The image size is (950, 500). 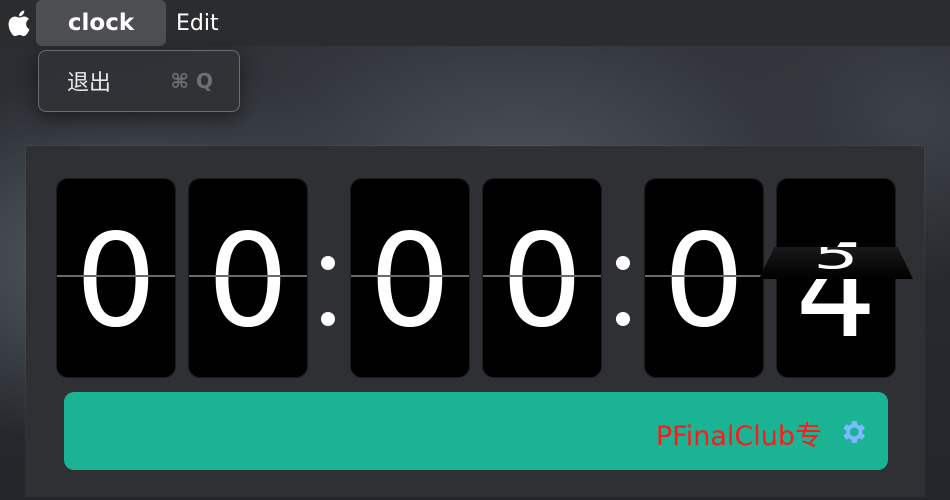 What do you see at coordinates (542, 281) in the screenshot?
I see `minute-ones-digit: 0` at bounding box center [542, 281].